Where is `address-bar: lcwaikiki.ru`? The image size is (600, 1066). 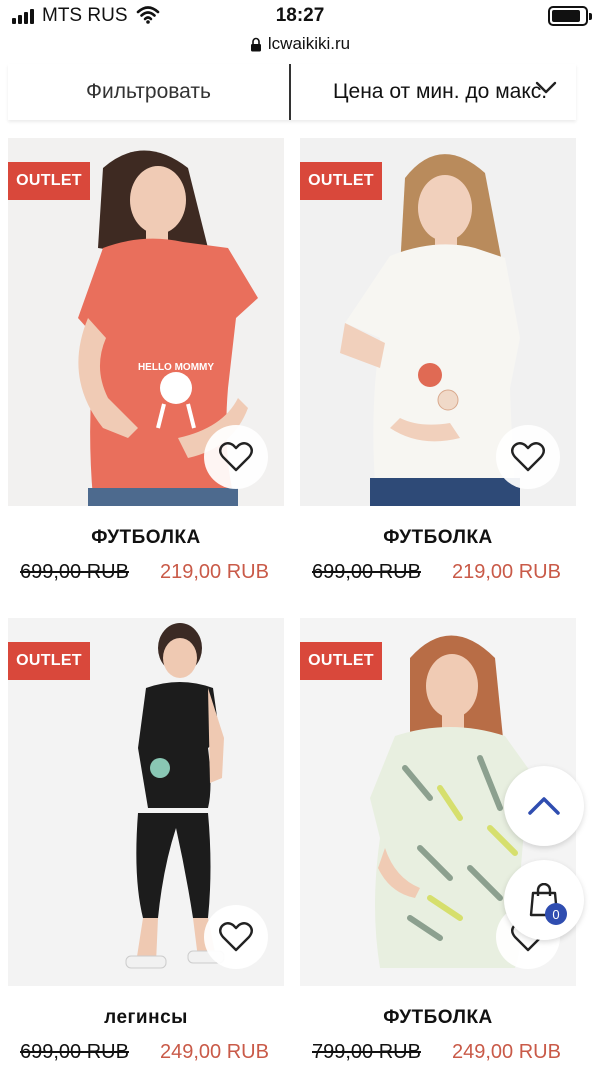
address-bar: lcwaikiki.ru is located at coordinates (300, 44).